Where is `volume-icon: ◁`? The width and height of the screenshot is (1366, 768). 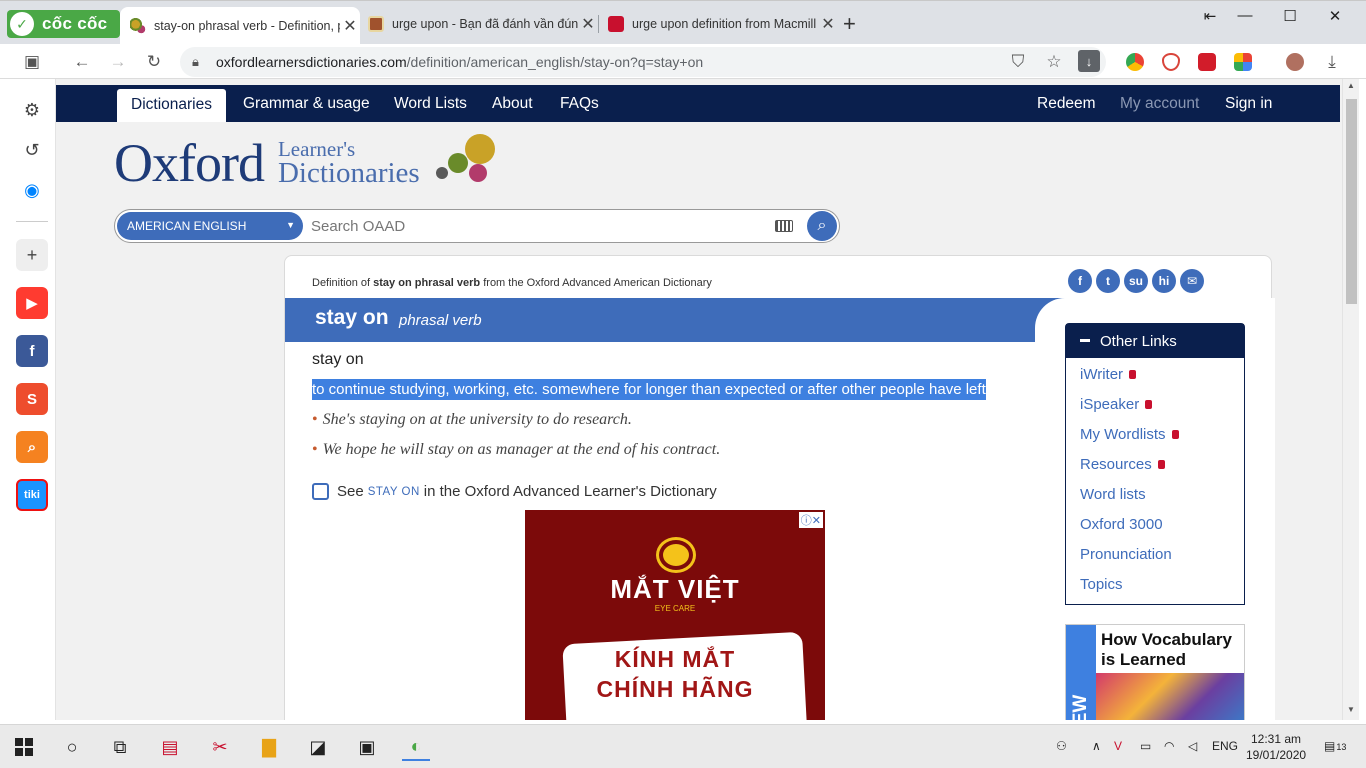
volume-icon: ◁ is located at coordinates (1192, 746).